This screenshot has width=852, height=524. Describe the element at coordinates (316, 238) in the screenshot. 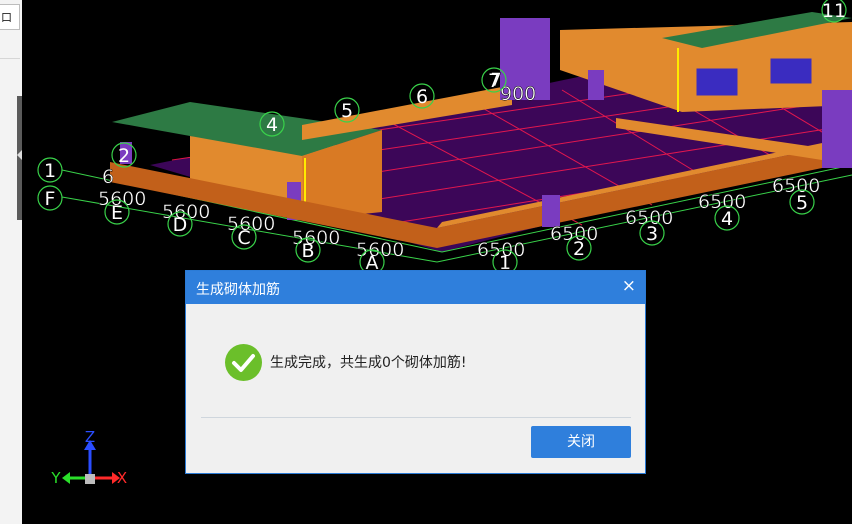

I see `dim-left-4: 5600` at that location.